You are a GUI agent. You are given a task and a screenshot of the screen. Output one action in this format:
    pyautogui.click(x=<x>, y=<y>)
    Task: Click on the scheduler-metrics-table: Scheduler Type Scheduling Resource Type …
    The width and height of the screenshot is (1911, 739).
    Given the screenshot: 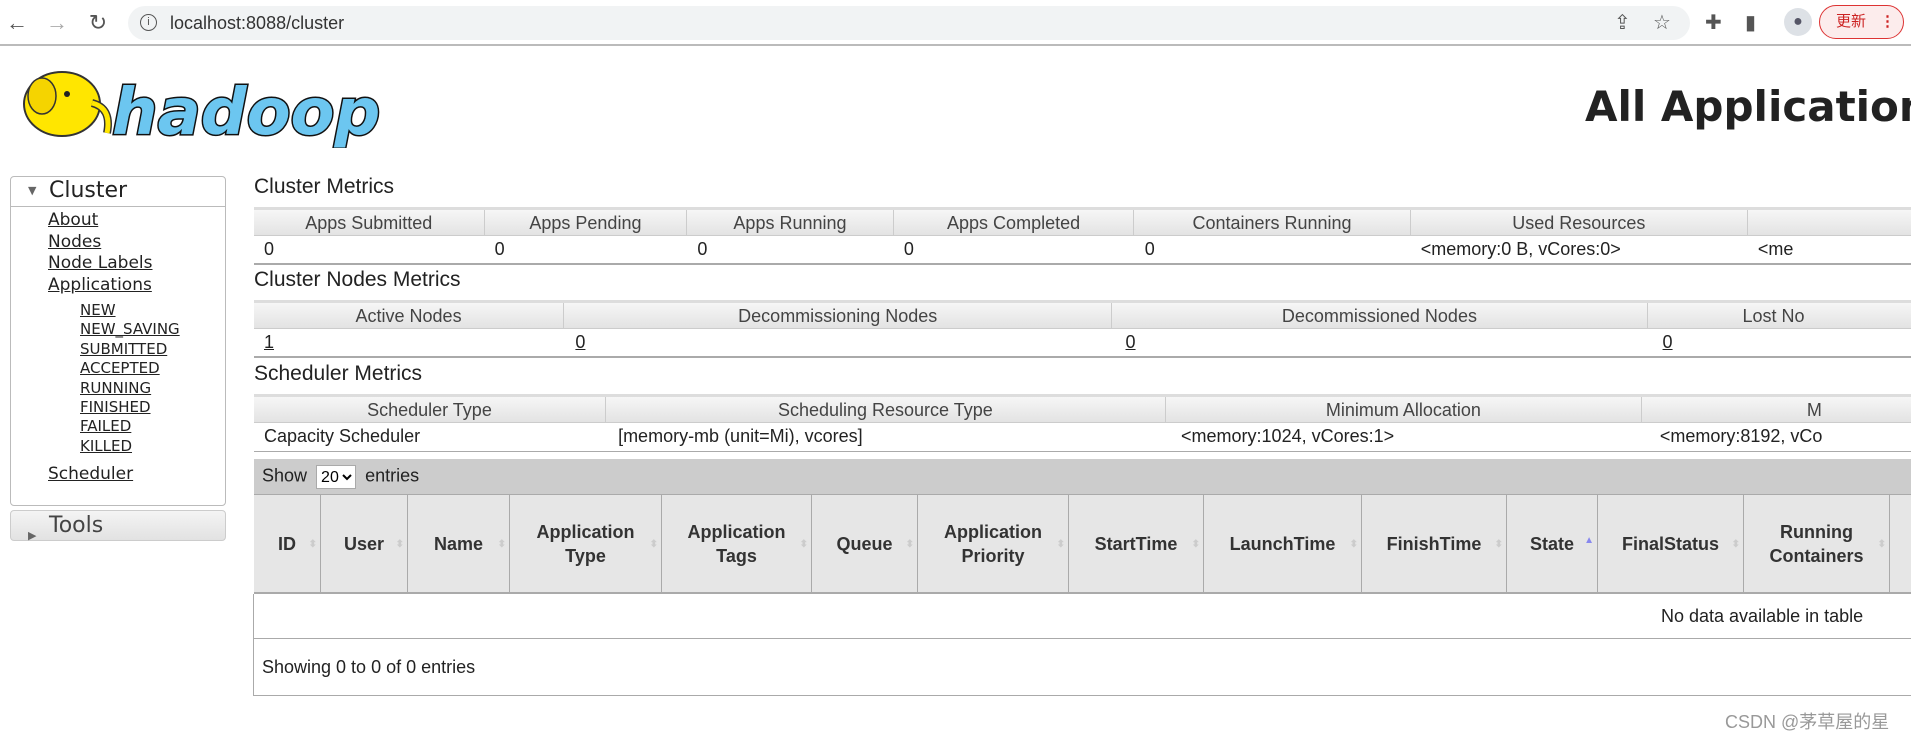 What is the action you would take?
    pyautogui.click(x=1082, y=423)
    